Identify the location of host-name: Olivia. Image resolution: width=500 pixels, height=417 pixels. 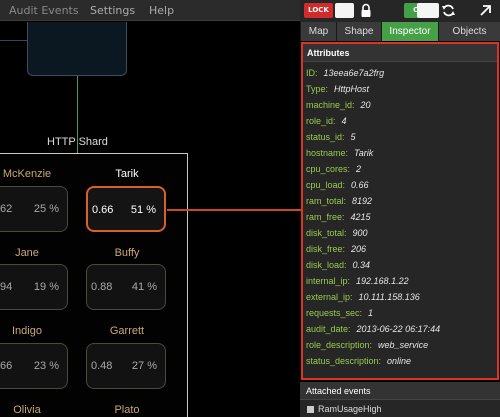
(27, 410).